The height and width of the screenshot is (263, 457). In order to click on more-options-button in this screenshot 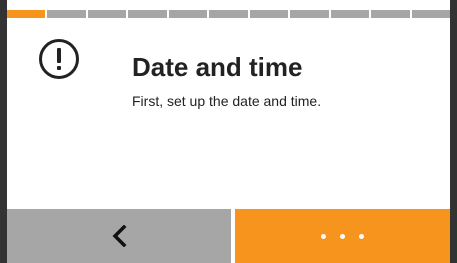, I will do `click(342, 236)`.